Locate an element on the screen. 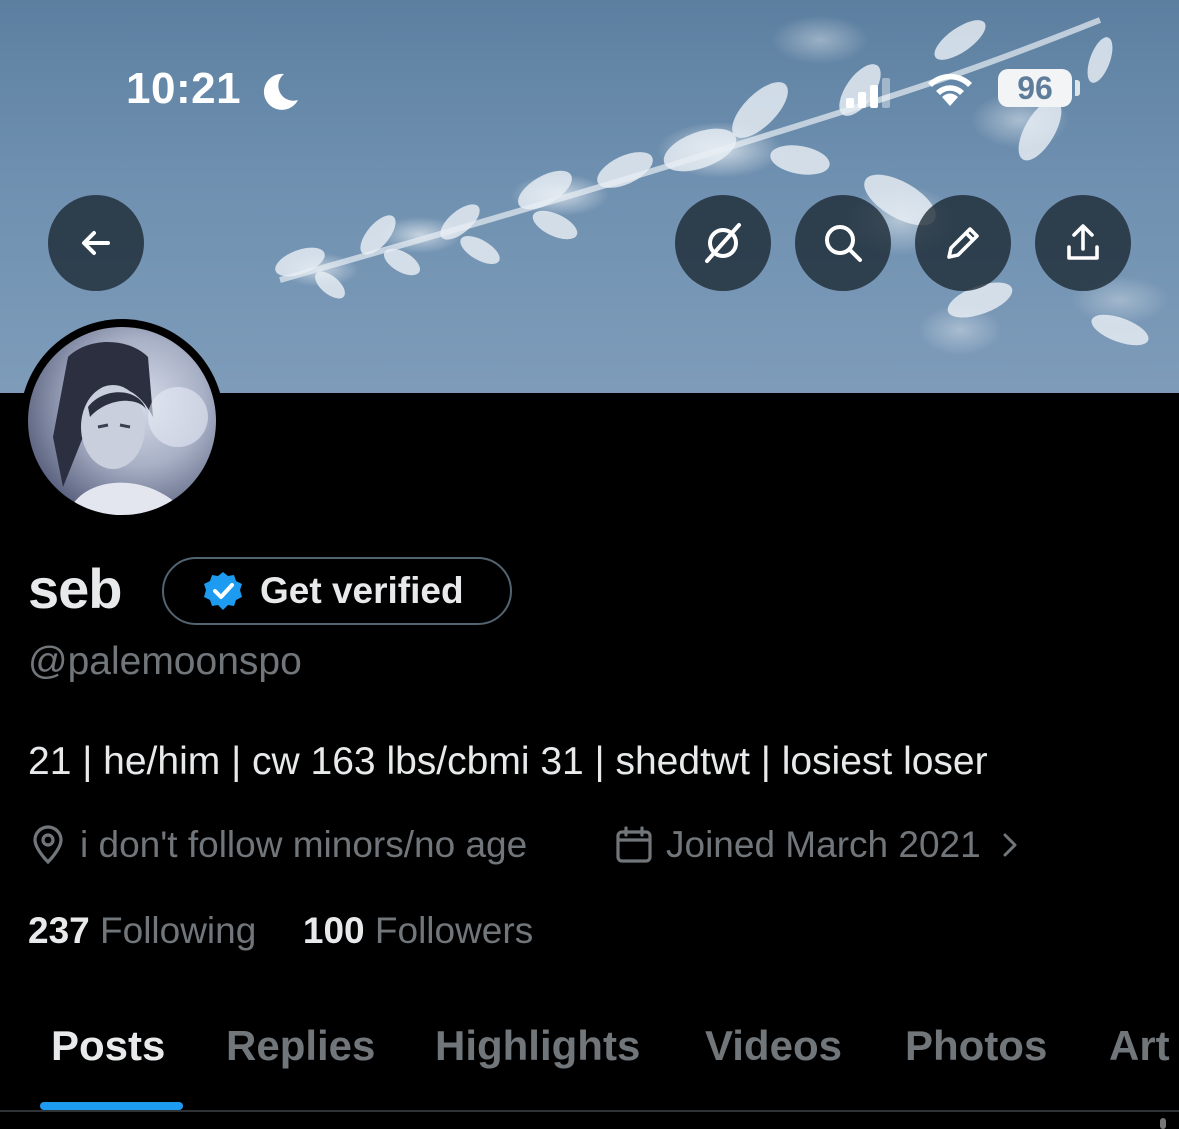  location-pin-icon is located at coordinates (48, 845).